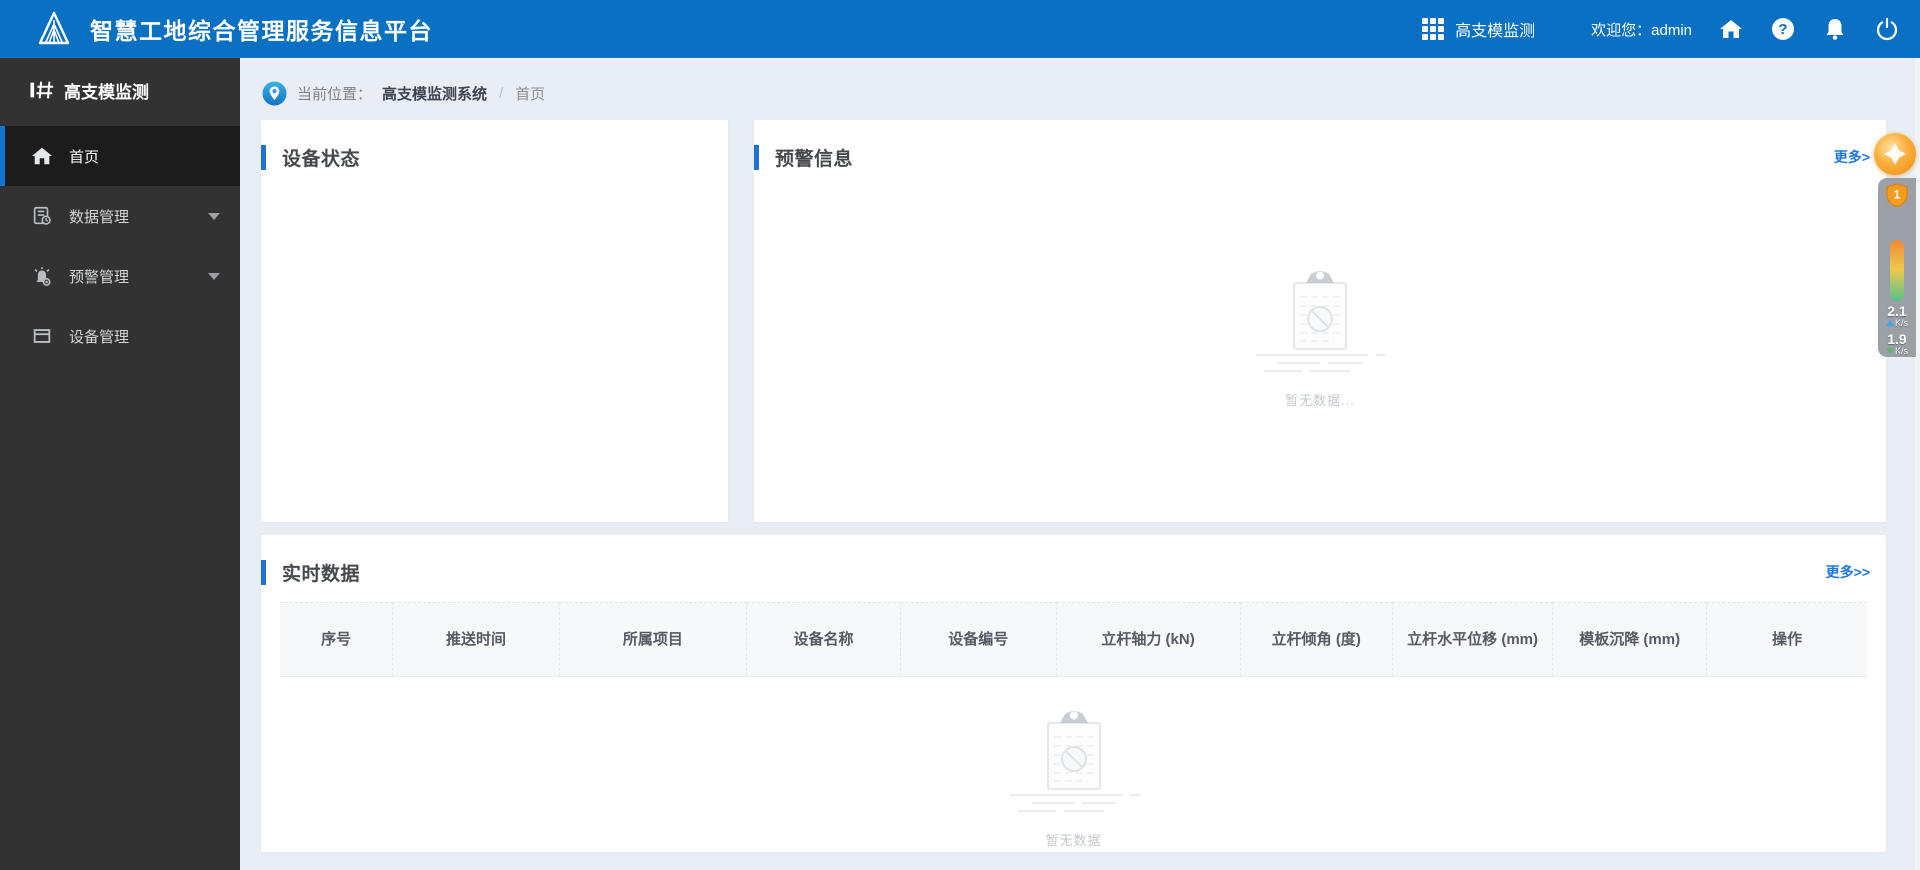 This screenshot has height=870, width=1920. What do you see at coordinates (1889, 351) in the screenshot?
I see `download-arrow-icon` at bounding box center [1889, 351].